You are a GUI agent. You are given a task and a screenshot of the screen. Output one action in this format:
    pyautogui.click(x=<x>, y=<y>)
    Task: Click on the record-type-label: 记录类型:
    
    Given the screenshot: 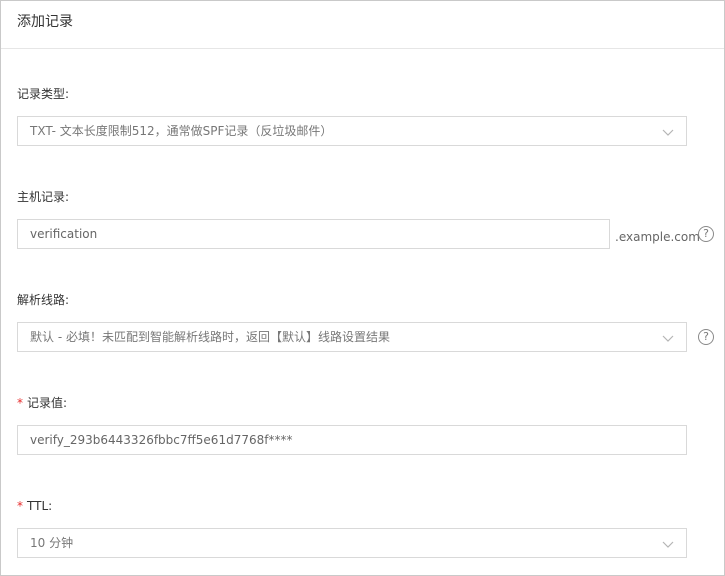 What is the action you would take?
    pyautogui.click(x=43, y=94)
    